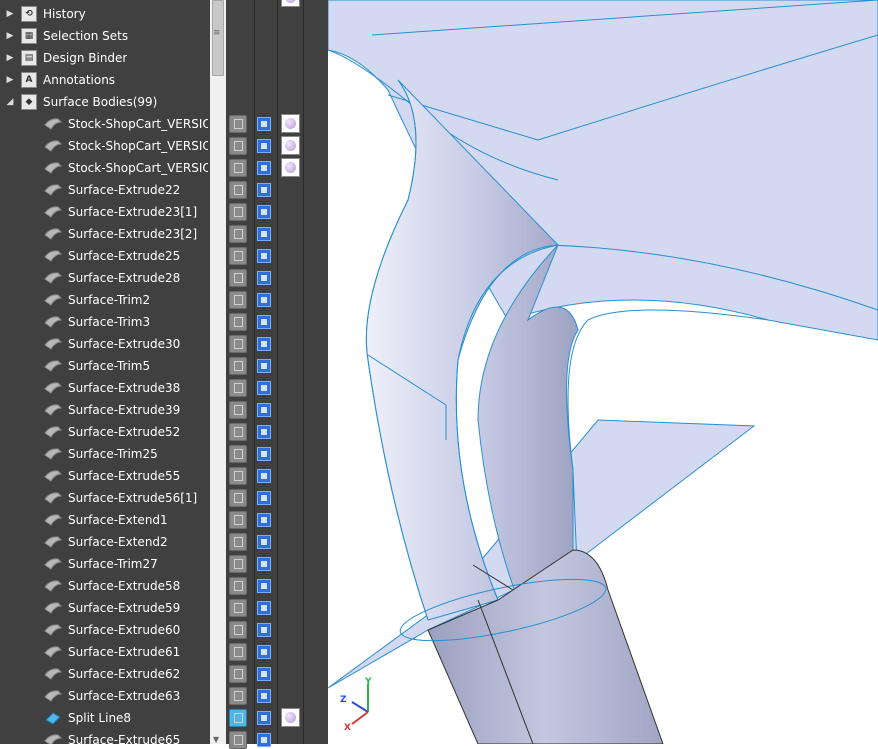 This screenshot has width=878, height=749. What do you see at coordinates (105, 14) in the screenshot?
I see `tree-item-history: ▶ ⟲ History` at bounding box center [105, 14].